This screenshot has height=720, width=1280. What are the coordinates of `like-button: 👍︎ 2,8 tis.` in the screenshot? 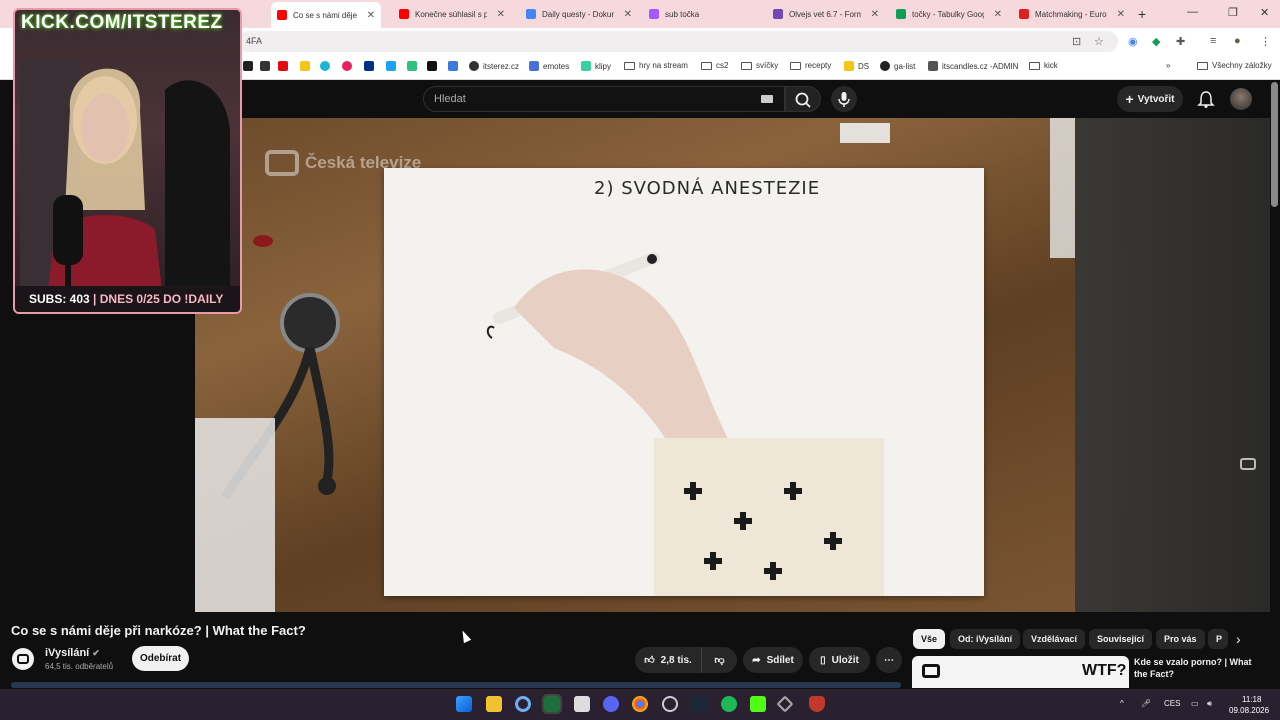 It's located at (668, 660).